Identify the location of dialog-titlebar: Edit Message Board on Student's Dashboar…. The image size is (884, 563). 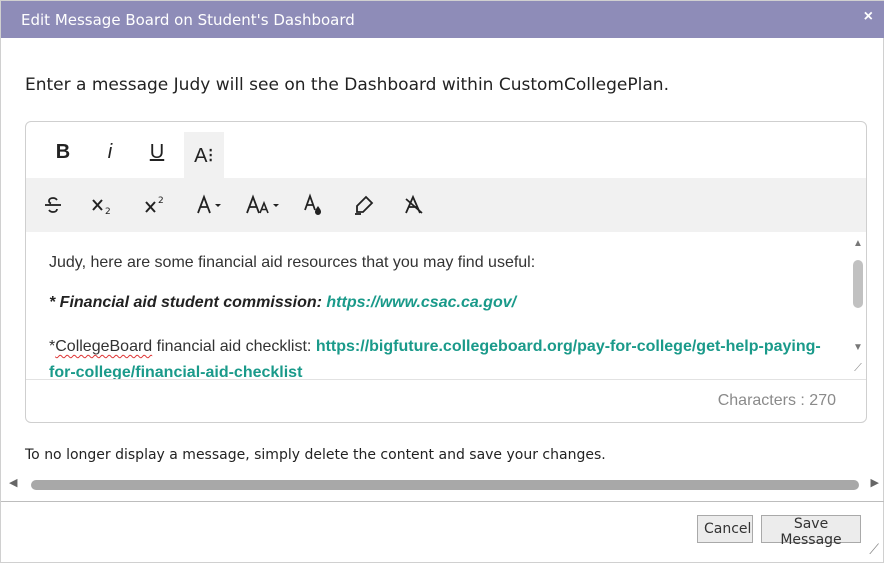
(442, 19).